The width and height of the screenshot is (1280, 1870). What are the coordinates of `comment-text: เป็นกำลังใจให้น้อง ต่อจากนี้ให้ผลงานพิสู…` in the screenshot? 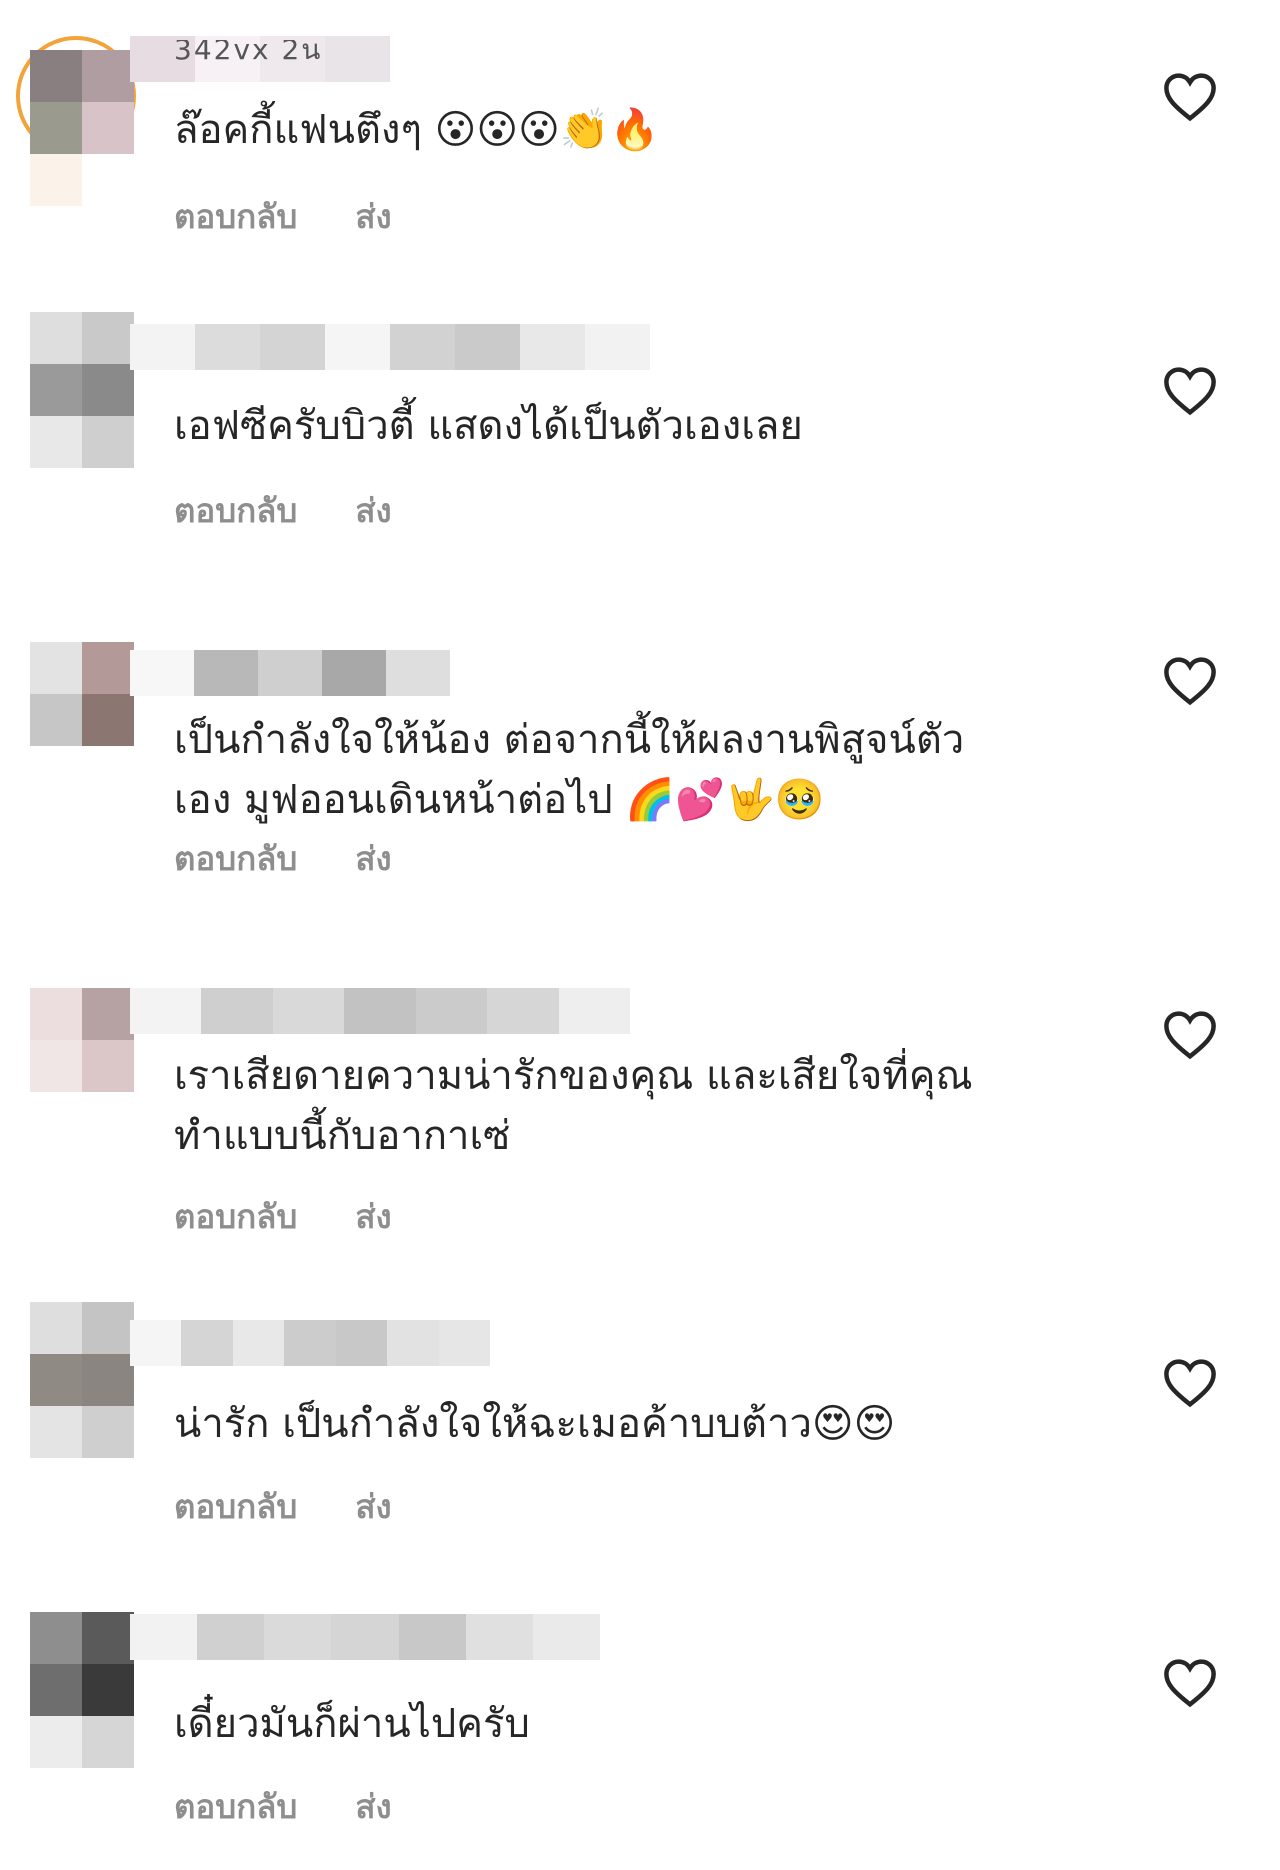 It's located at (569, 770).